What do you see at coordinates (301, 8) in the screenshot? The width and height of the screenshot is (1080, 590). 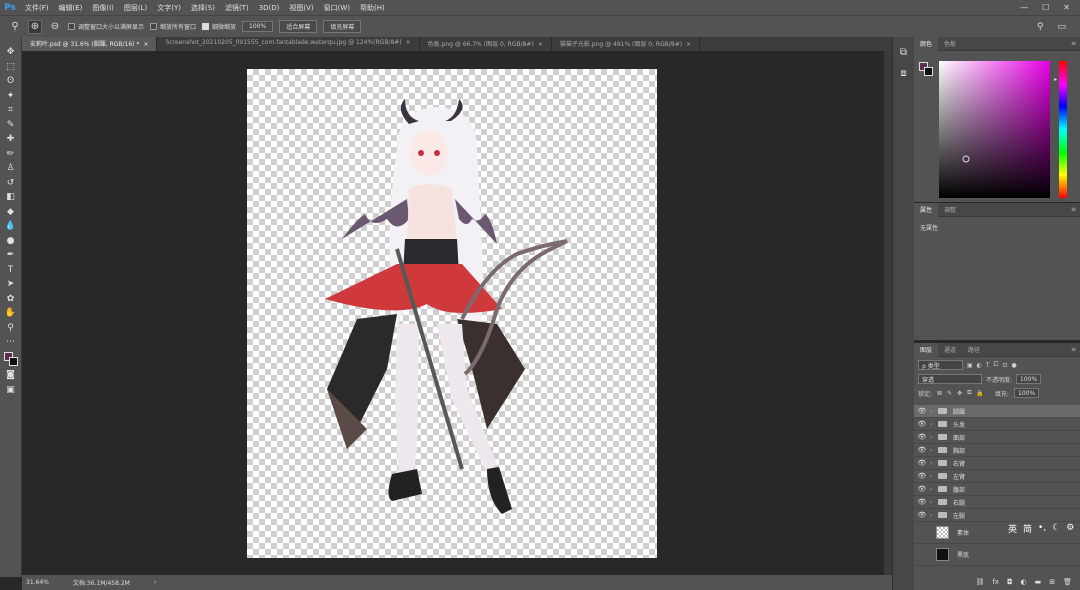 I see `menu-view: 视图(V)` at bounding box center [301, 8].